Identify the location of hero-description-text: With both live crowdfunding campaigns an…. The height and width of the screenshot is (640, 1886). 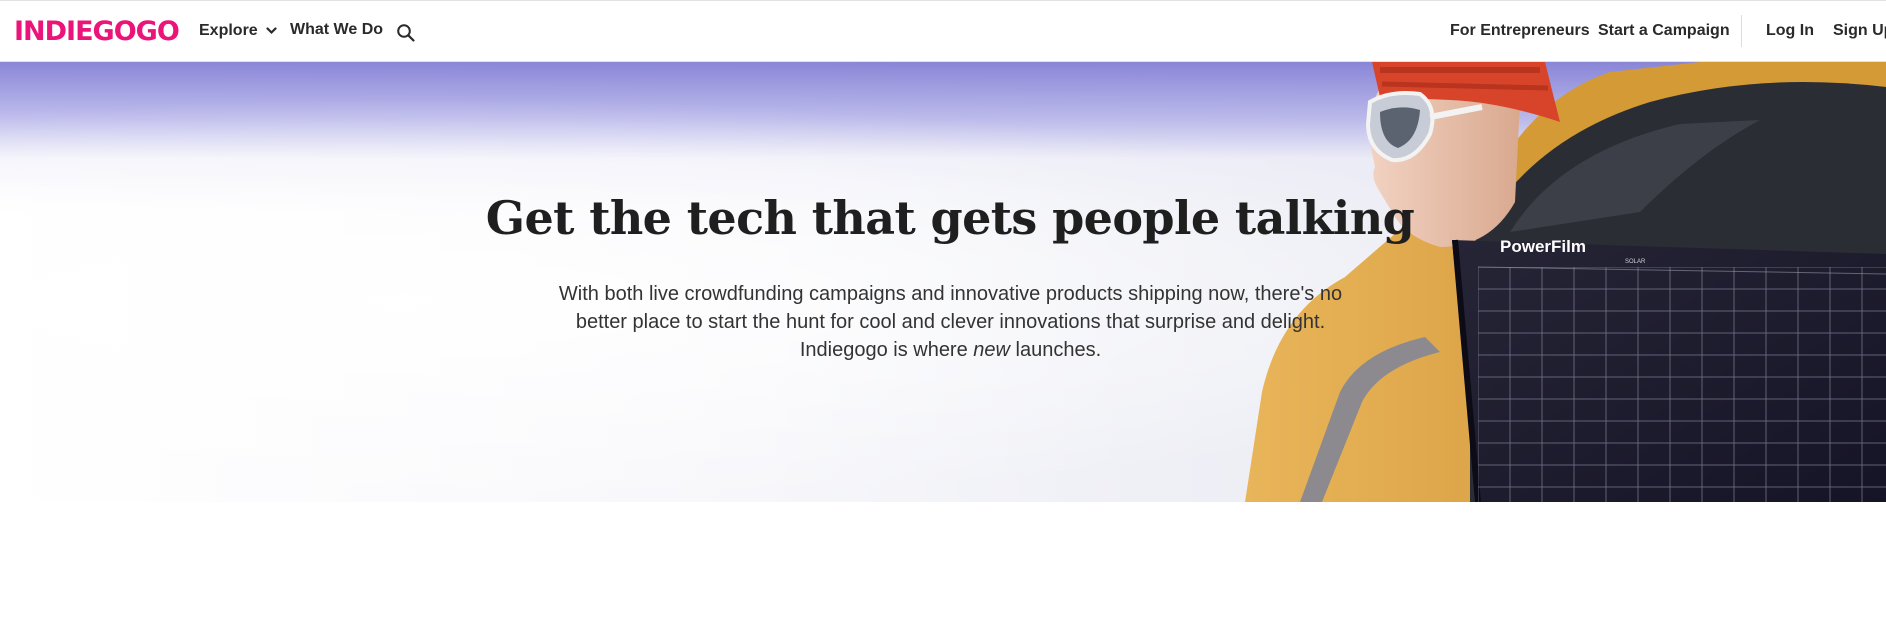
(950, 322).